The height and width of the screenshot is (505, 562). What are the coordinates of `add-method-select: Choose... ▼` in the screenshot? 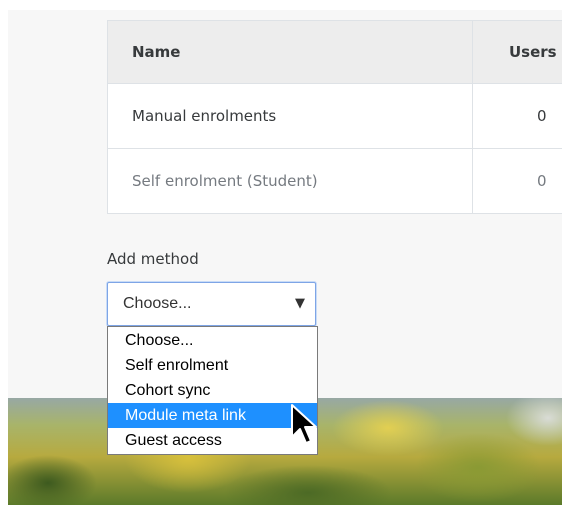 It's located at (211, 304).